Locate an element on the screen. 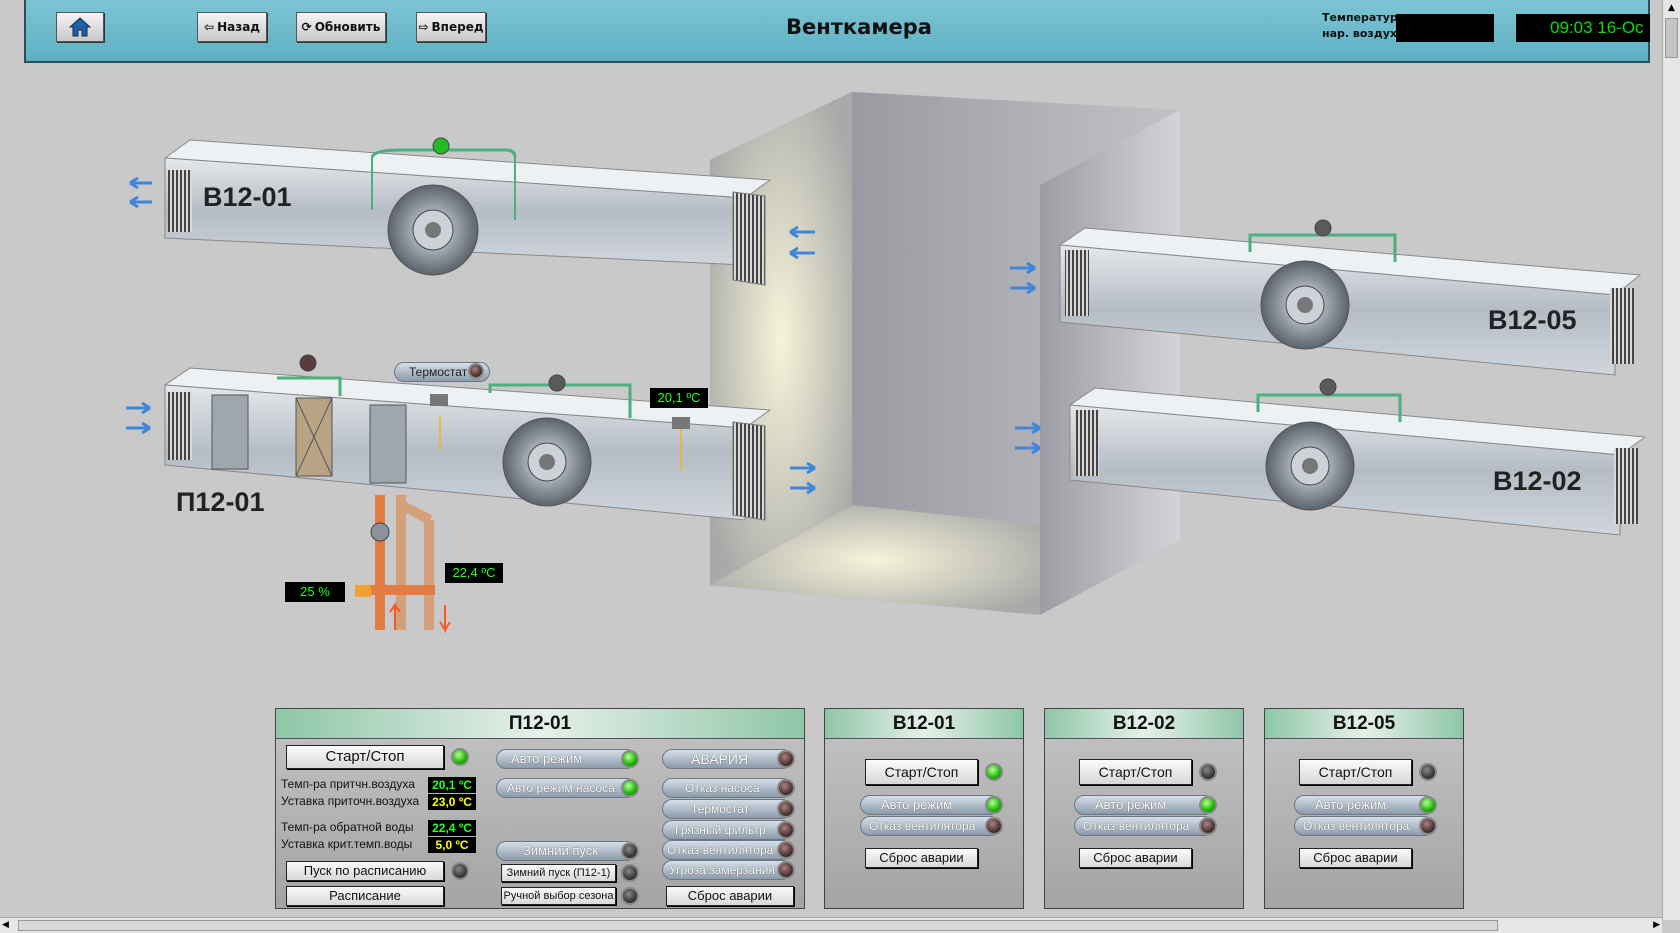 This screenshot has width=1680, height=933. supply-setpoint-value: 23,0 ºC is located at coordinates (452, 802).